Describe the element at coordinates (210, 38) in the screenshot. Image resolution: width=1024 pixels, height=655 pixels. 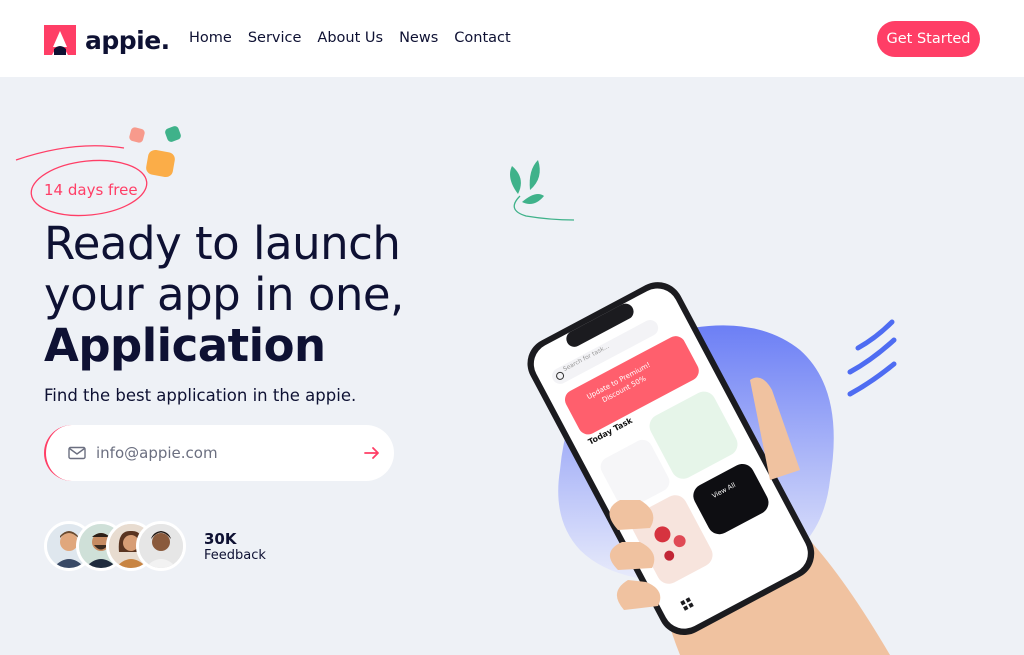
I see `nav-home: Home` at that location.